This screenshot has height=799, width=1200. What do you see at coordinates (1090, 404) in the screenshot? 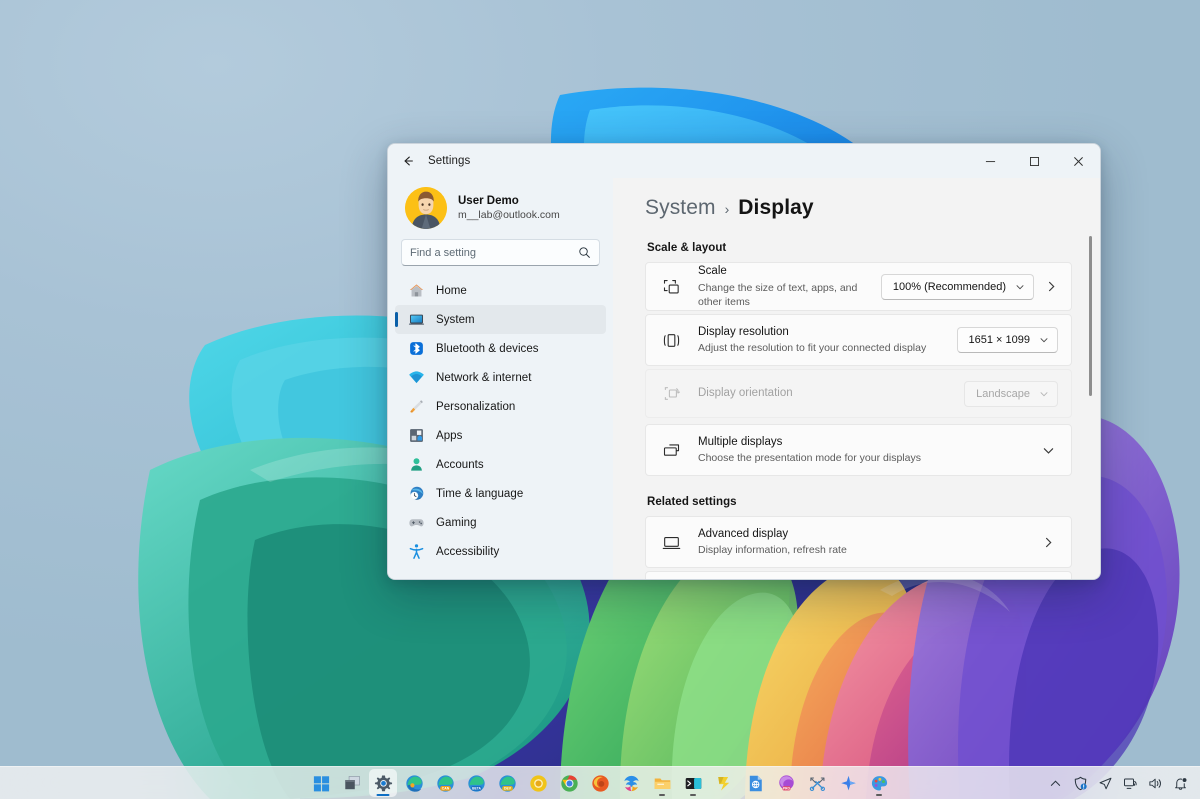
I see `main-scrollbar` at bounding box center [1090, 404].